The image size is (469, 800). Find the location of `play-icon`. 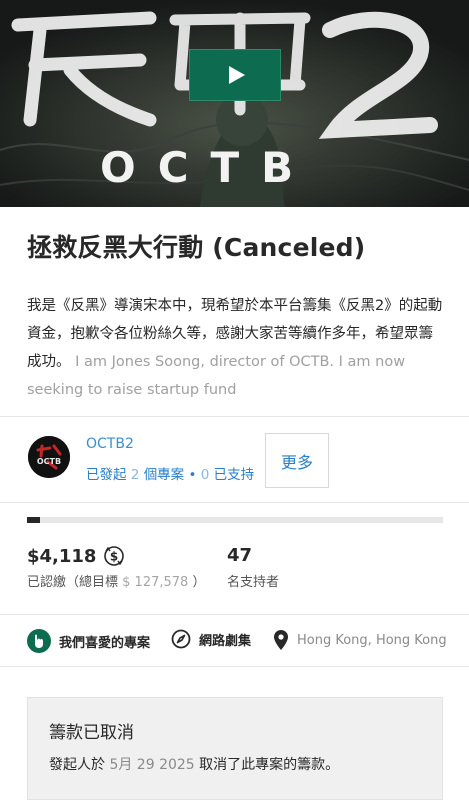

play-icon is located at coordinates (237, 75).